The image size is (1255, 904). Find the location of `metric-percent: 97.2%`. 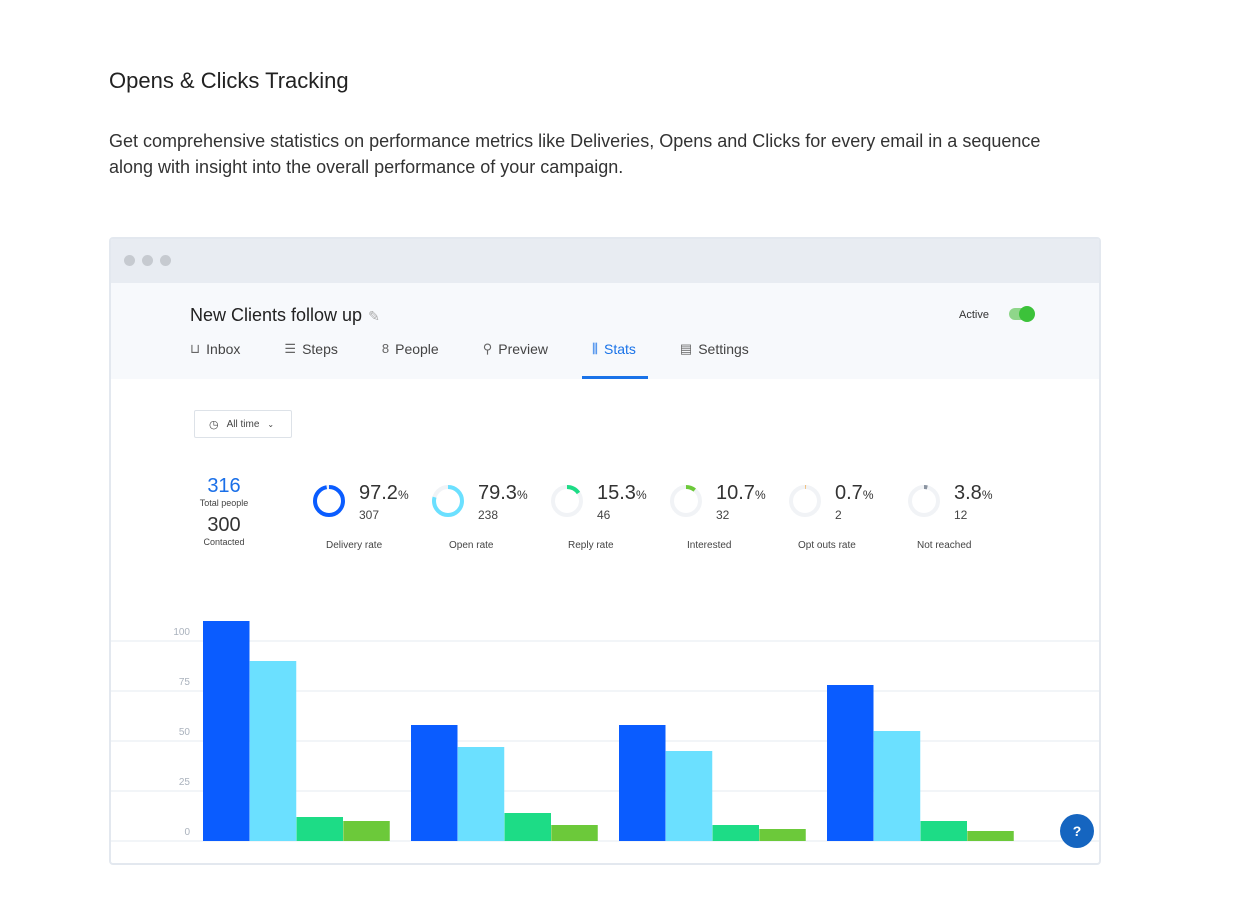

metric-percent: 97.2% is located at coordinates (384, 493).